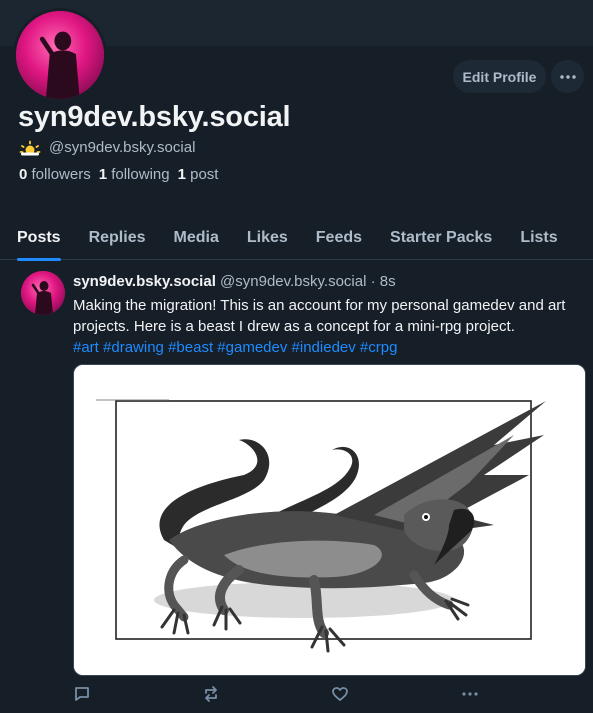 The width and height of the screenshot is (593, 713). I want to click on more-options-button, so click(567, 76).